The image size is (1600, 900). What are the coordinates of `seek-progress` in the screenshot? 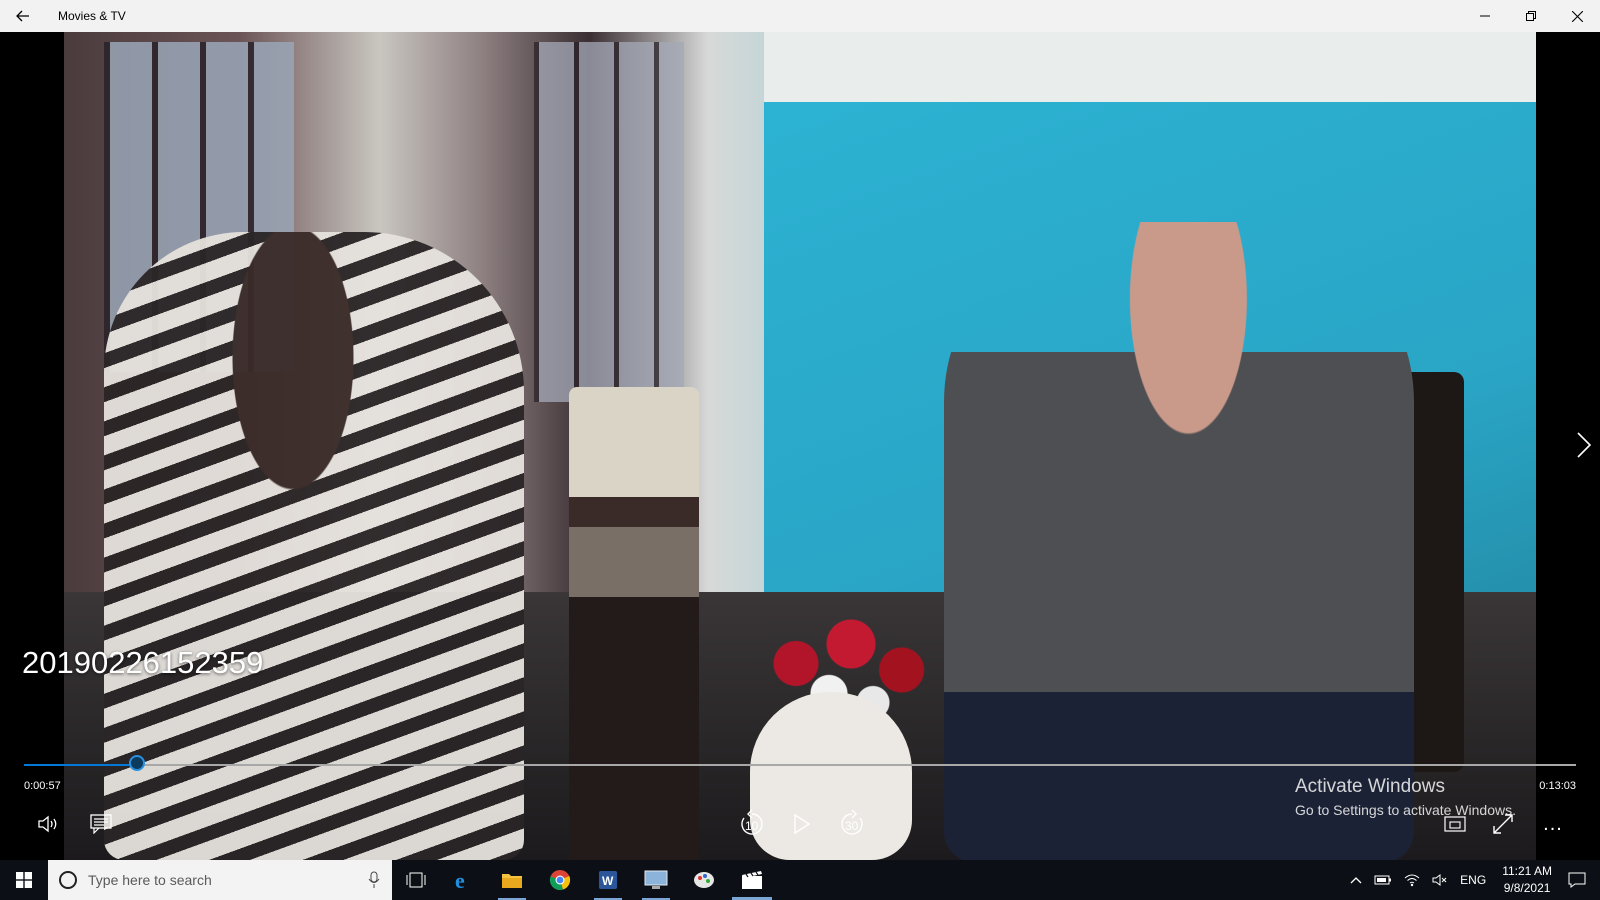 It's located at (81, 765).